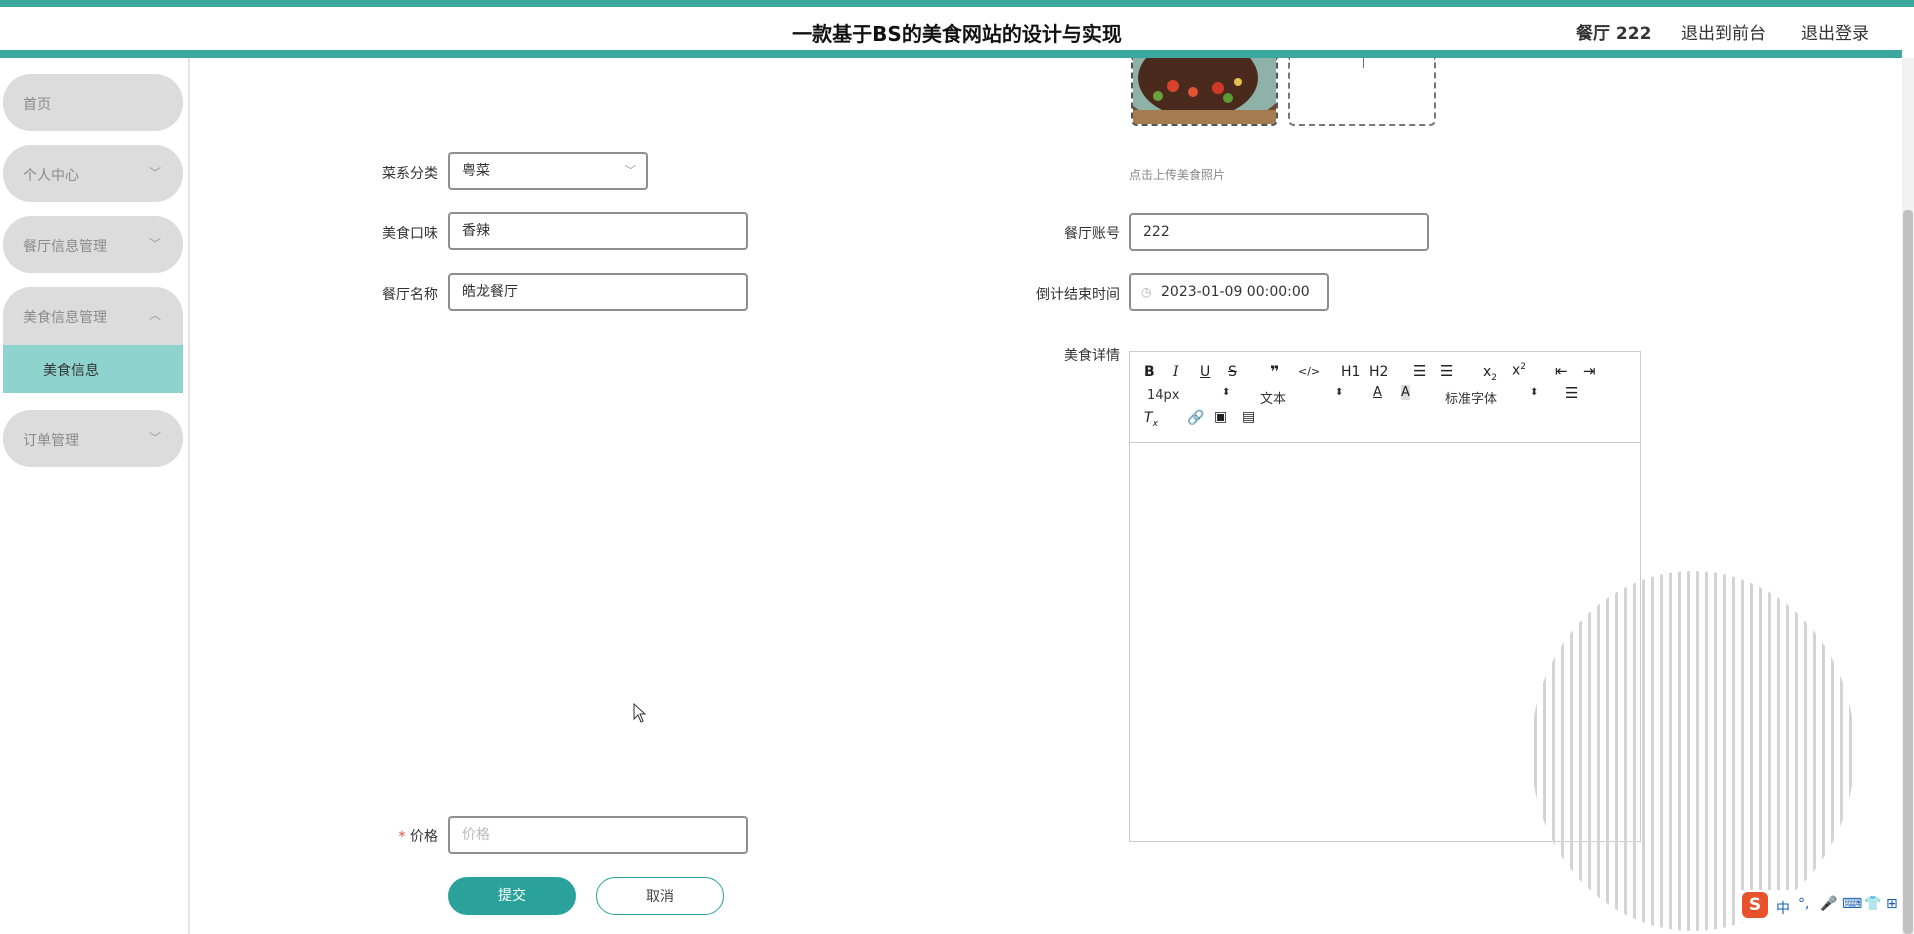  I want to click on account-input: 222, so click(1279, 232).